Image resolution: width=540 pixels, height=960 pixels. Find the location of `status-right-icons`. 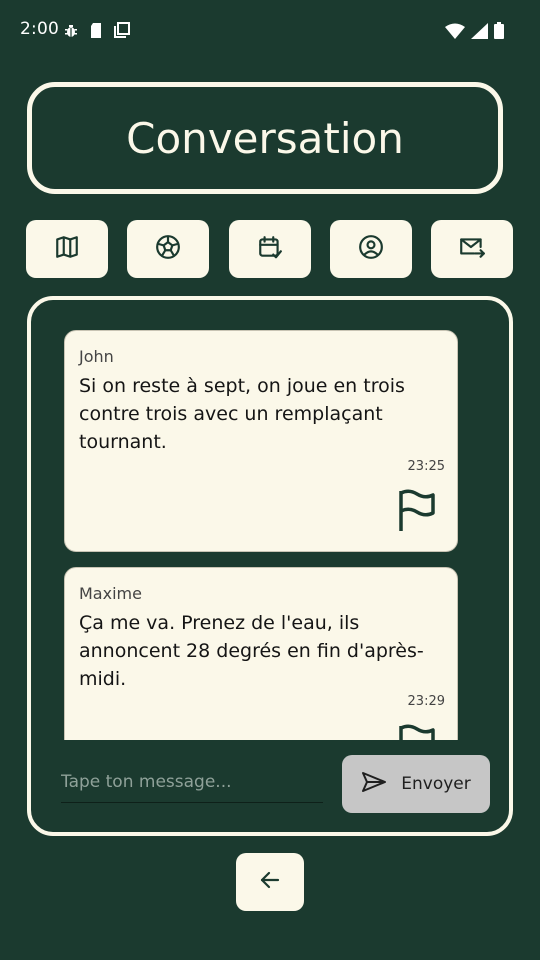

status-right-icons is located at coordinates (474, 32).